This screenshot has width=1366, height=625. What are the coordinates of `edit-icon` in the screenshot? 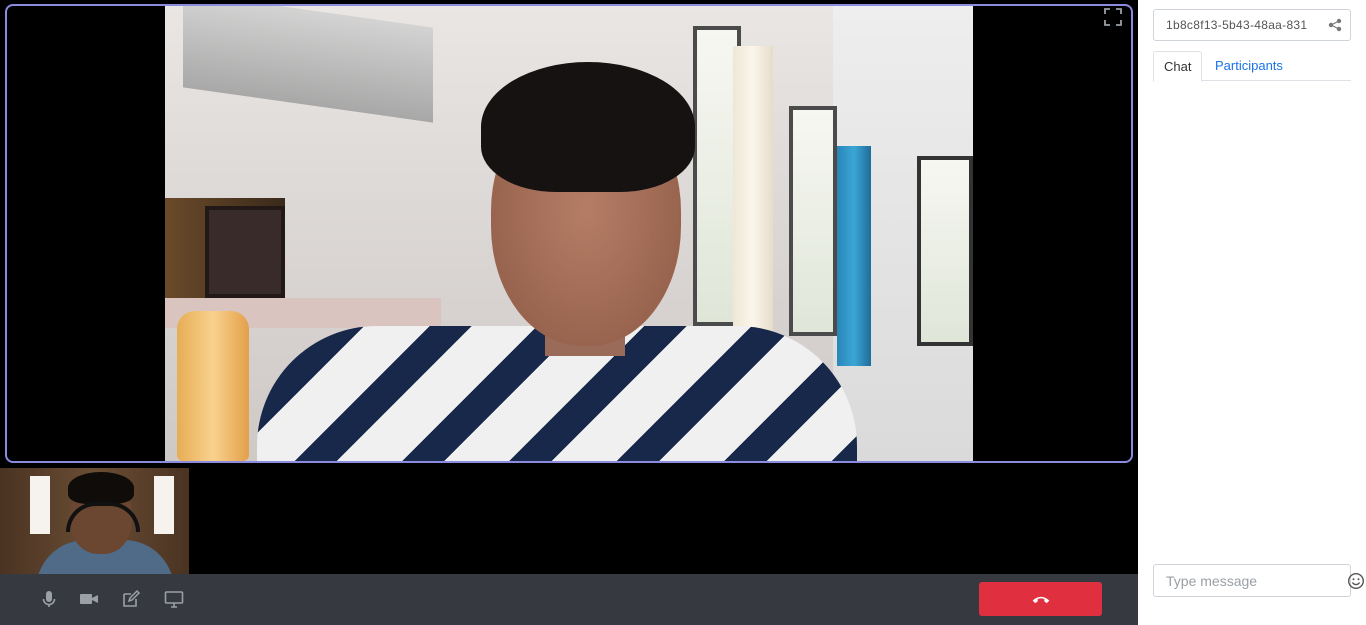 It's located at (131, 599).